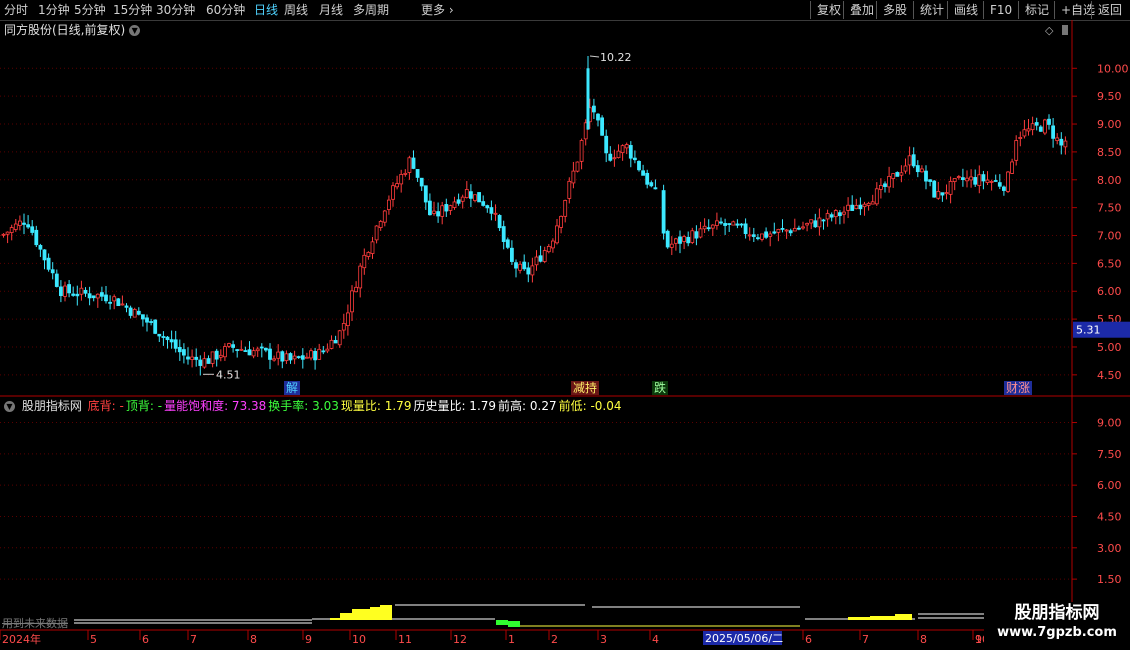 The image size is (1130, 650). Describe the element at coordinates (292, 388) in the screenshot. I see `event-tag: 解` at that location.